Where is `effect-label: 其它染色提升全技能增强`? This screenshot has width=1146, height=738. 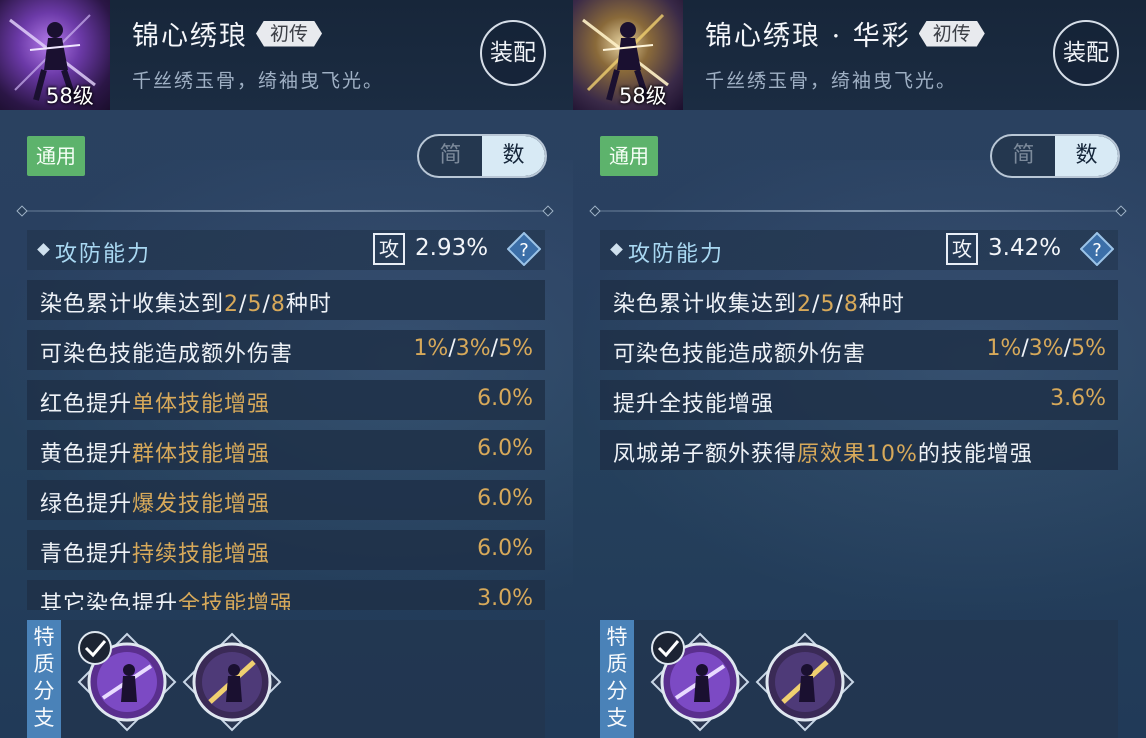 effect-label: 其它染色提升全技能增强 is located at coordinates (166, 598).